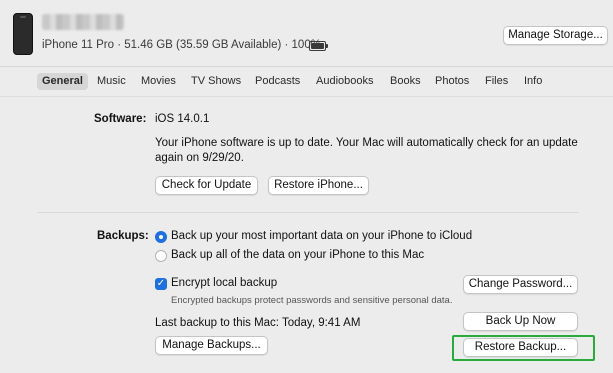 The height and width of the screenshot is (373, 613). I want to click on tab-audiobooks: Audiobooks, so click(345, 81).